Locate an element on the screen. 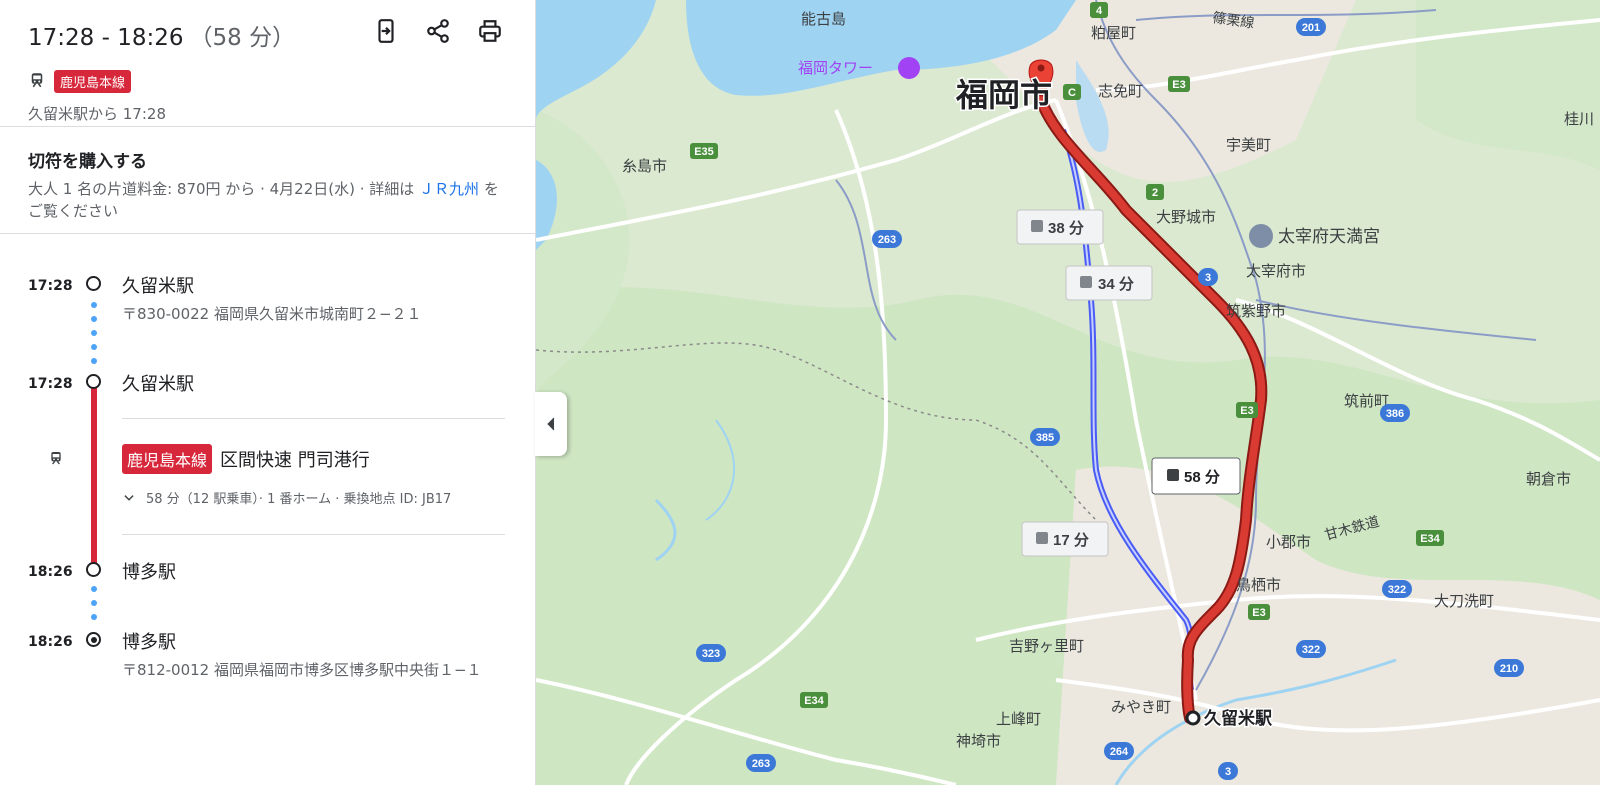 This screenshot has height=785, width=1600. time-range: 17:28 - 18:26 is located at coordinates (106, 38).